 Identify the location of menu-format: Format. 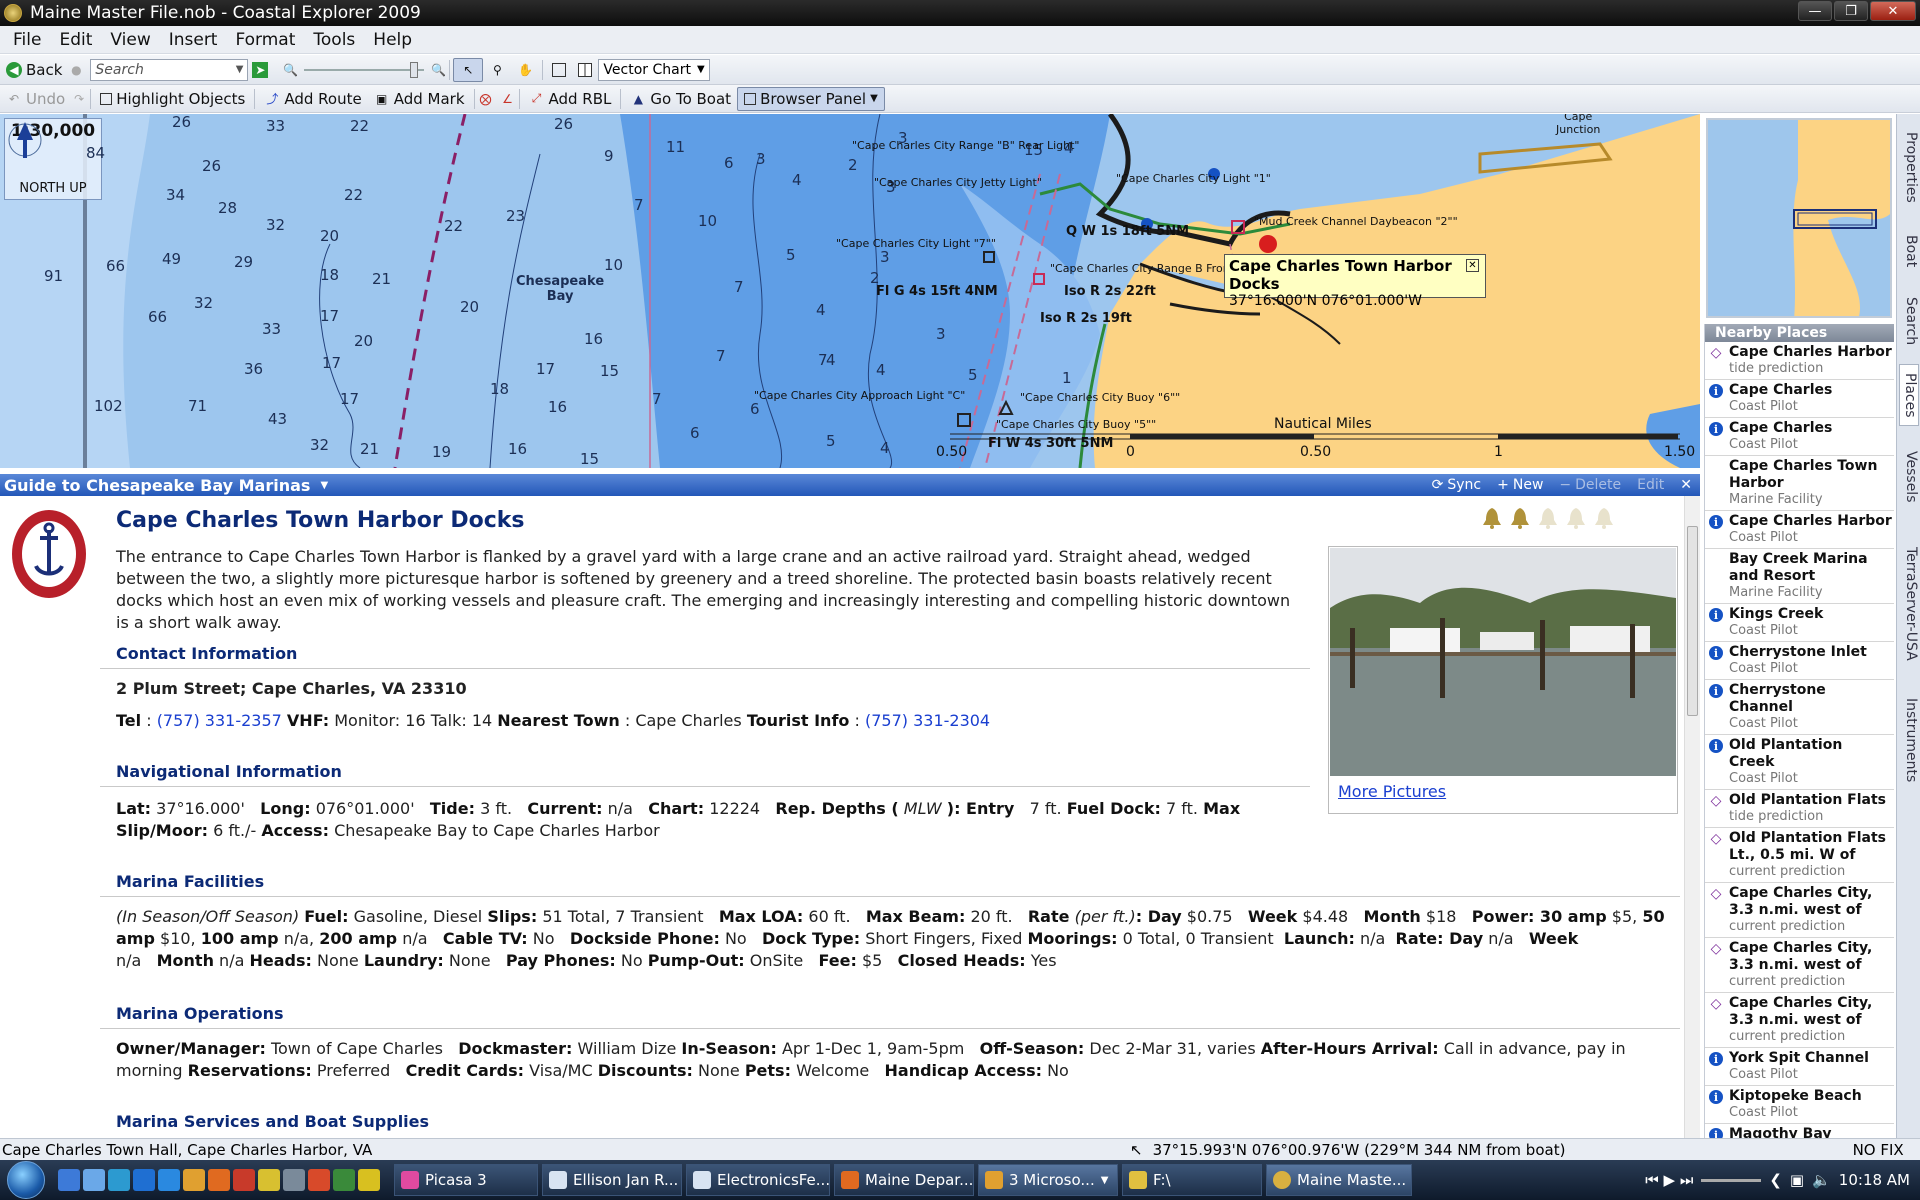
(265, 40).